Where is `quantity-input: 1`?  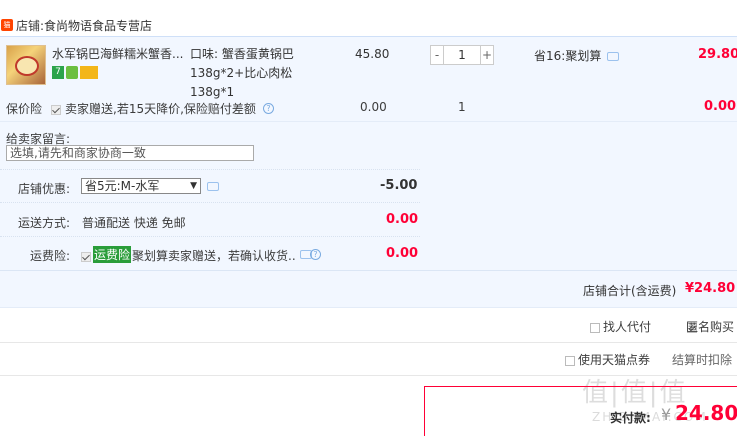 quantity-input: 1 is located at coordinates (462, 55).